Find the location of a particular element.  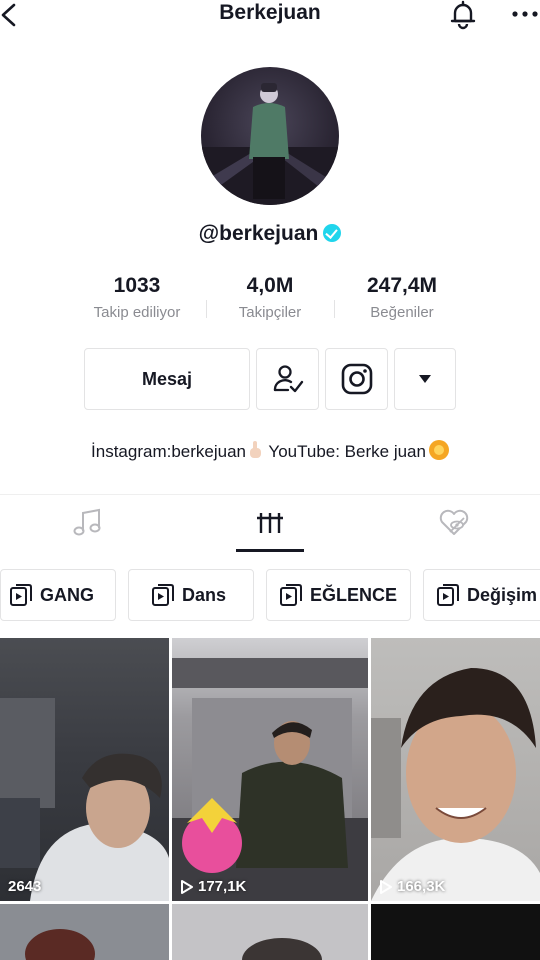

profile-handle: @berkejuan is located at coordinates (258, 233).